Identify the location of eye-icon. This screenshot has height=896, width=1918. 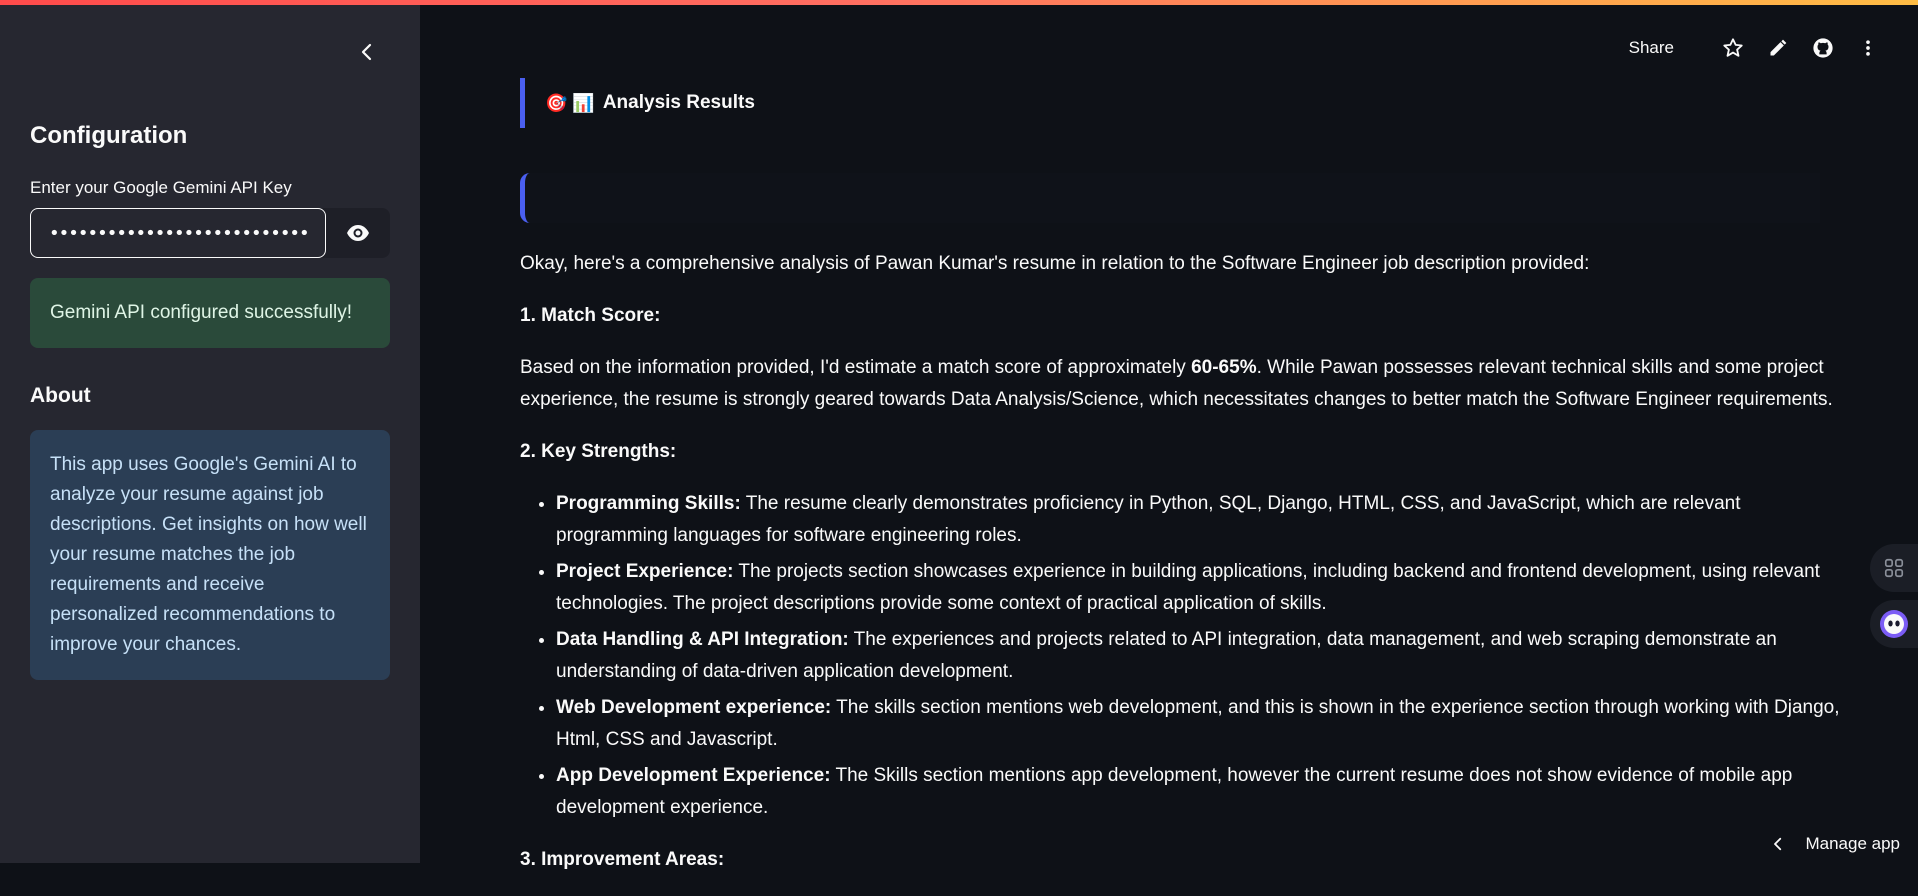
(358, 233).